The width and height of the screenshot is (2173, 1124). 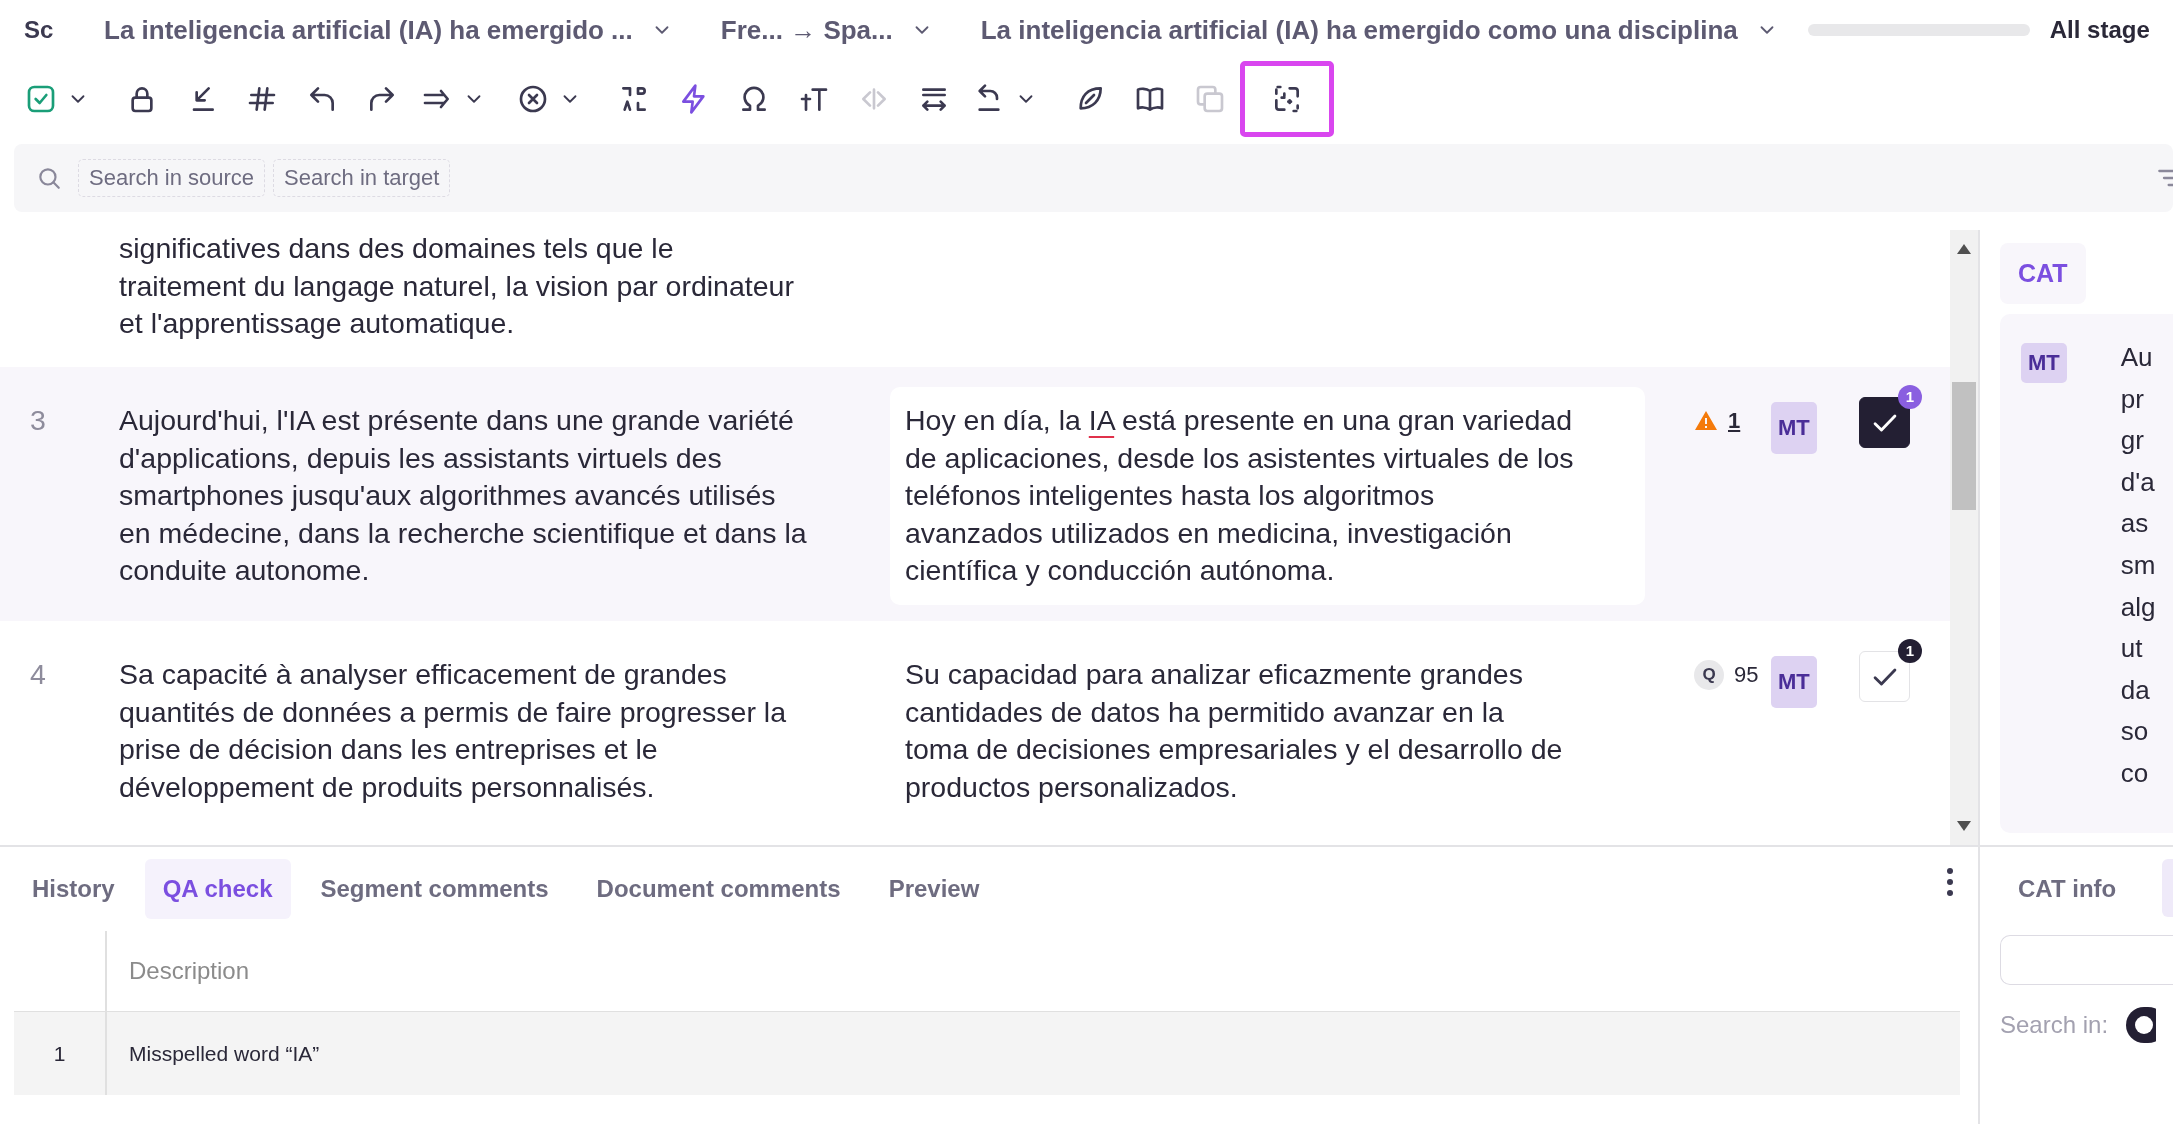 I want to click on match-text-fragment: co, so click(x=2135, y=773).